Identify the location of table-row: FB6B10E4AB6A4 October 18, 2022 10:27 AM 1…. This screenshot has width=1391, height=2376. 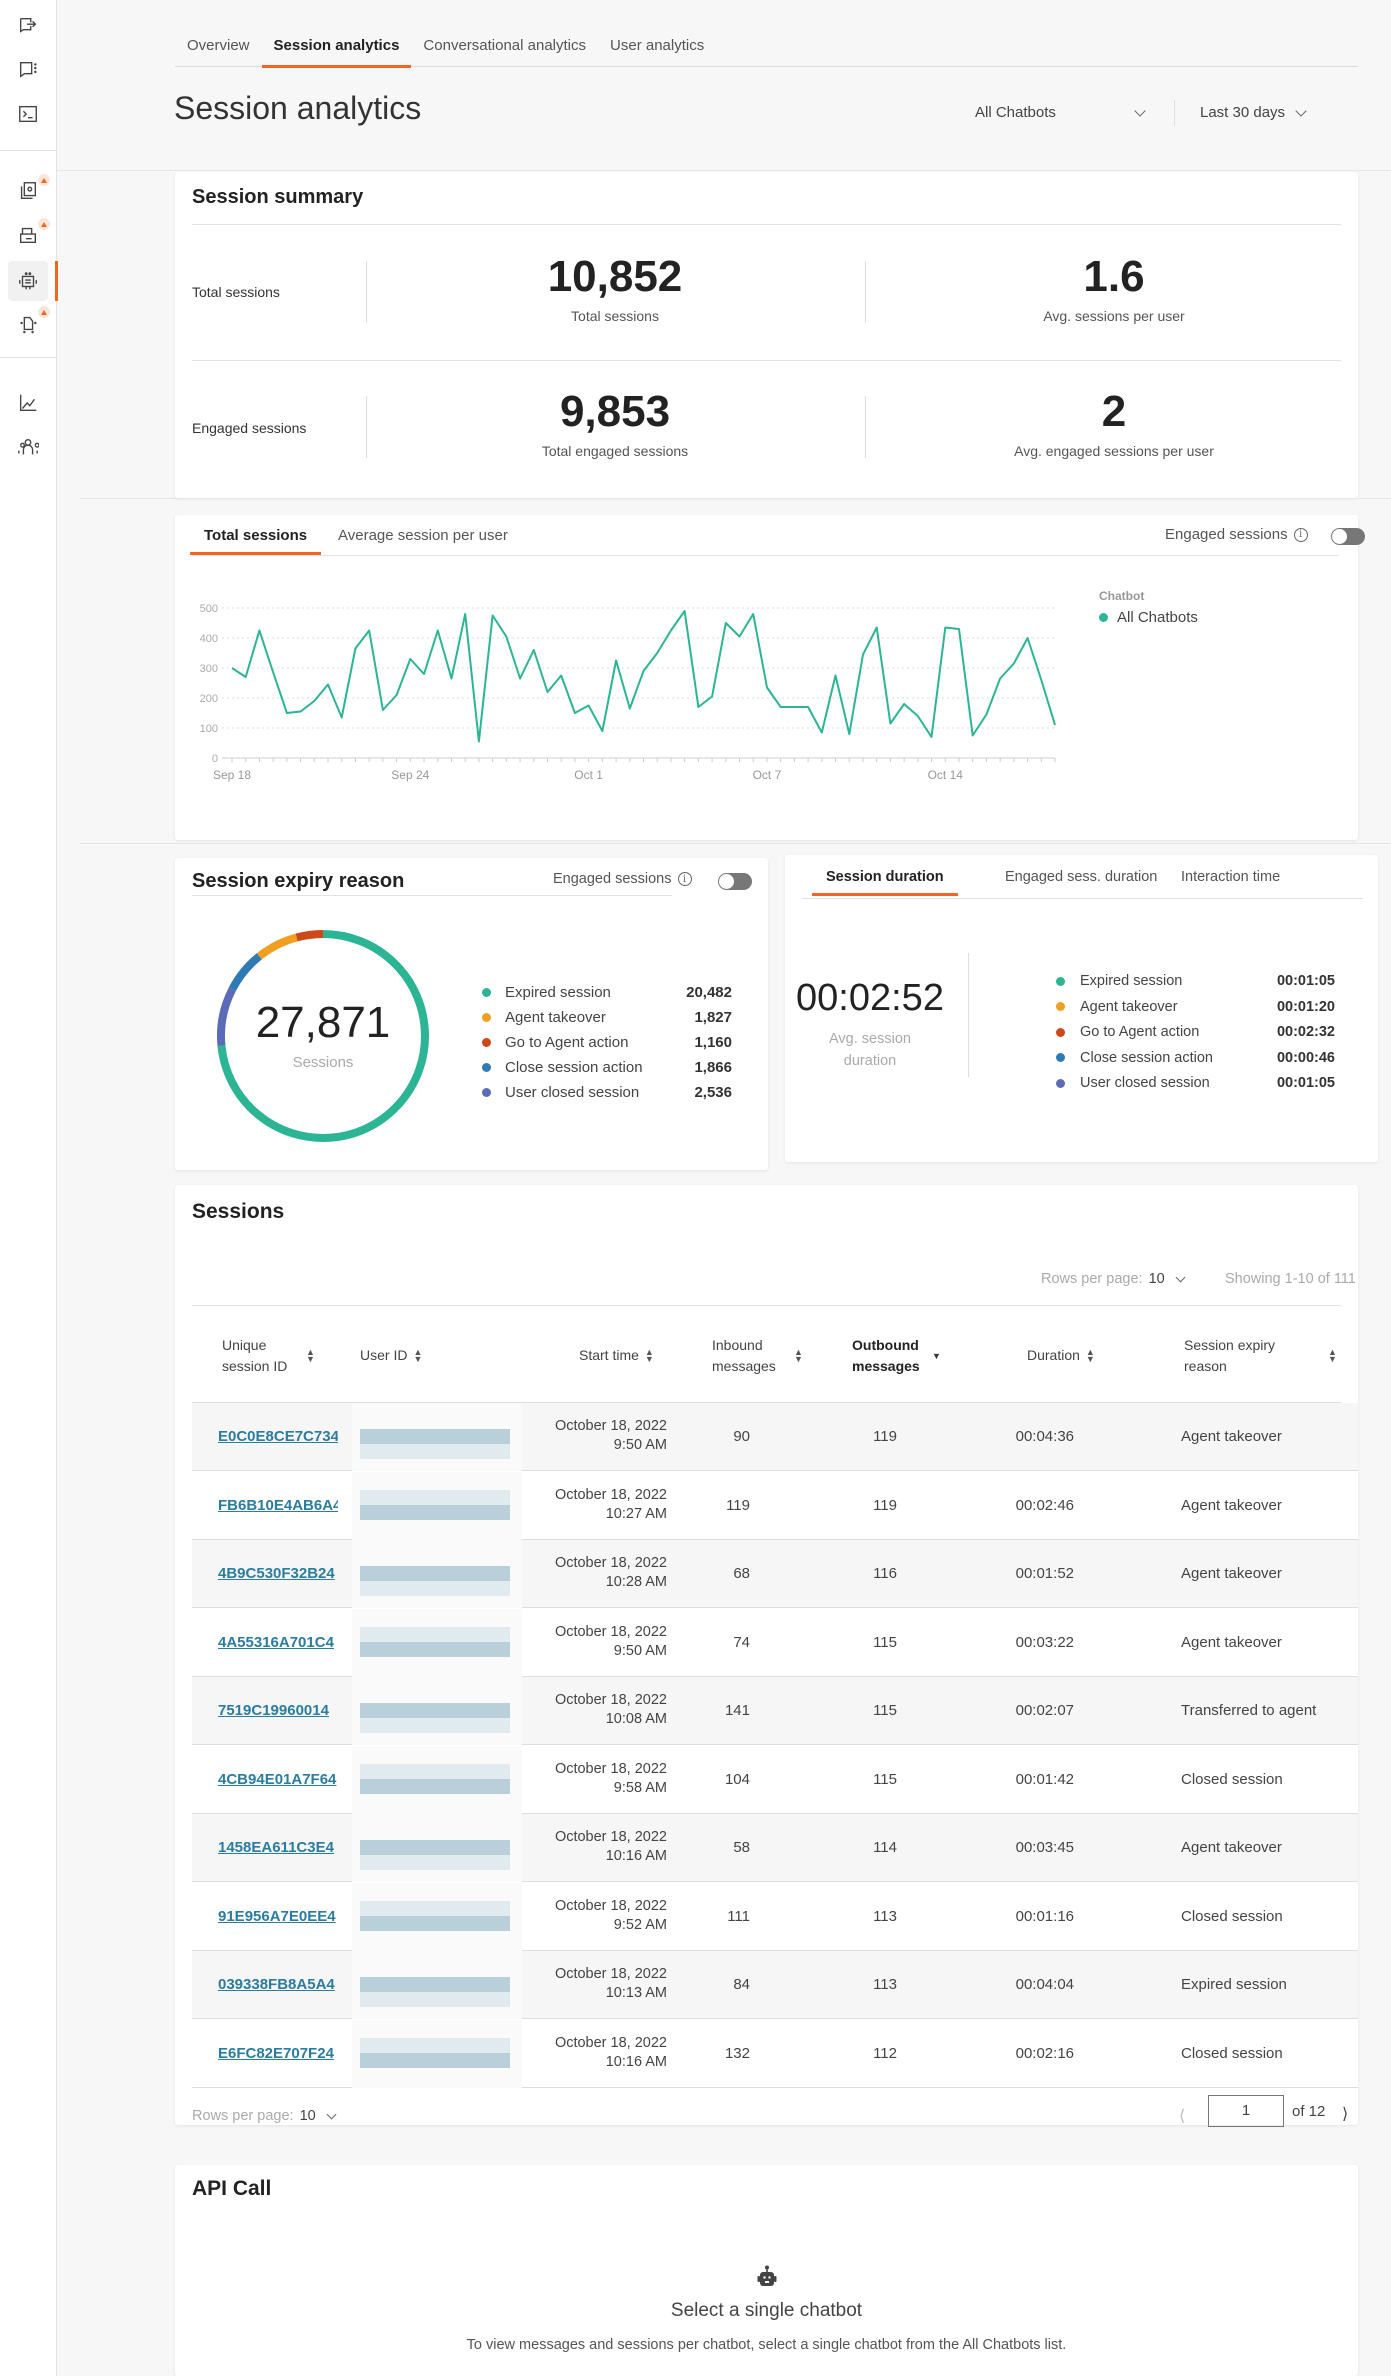
(775, 1505).